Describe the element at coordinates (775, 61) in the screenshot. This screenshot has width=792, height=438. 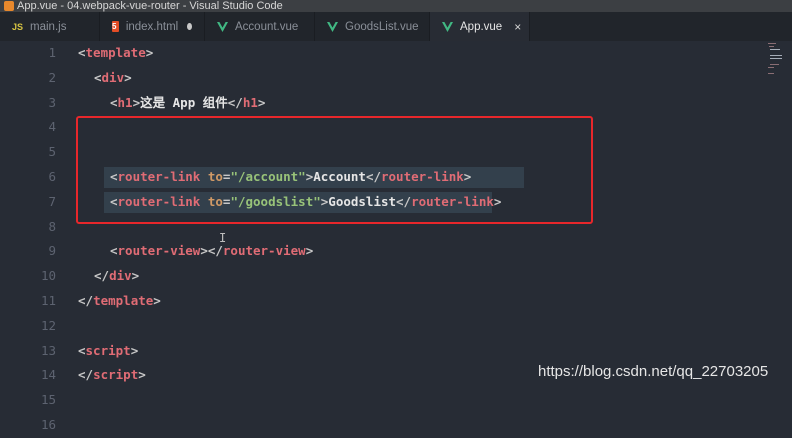
I see `minimap` at that location.